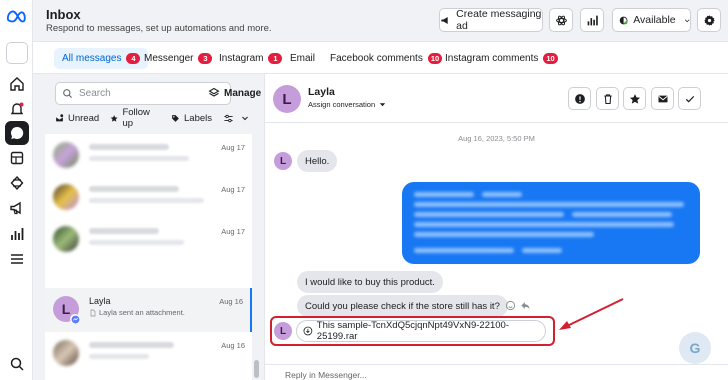  What do you see at coordinates (525, 305) in the screenshot?
I see `reply-icon` at bounding box center [525, 305].